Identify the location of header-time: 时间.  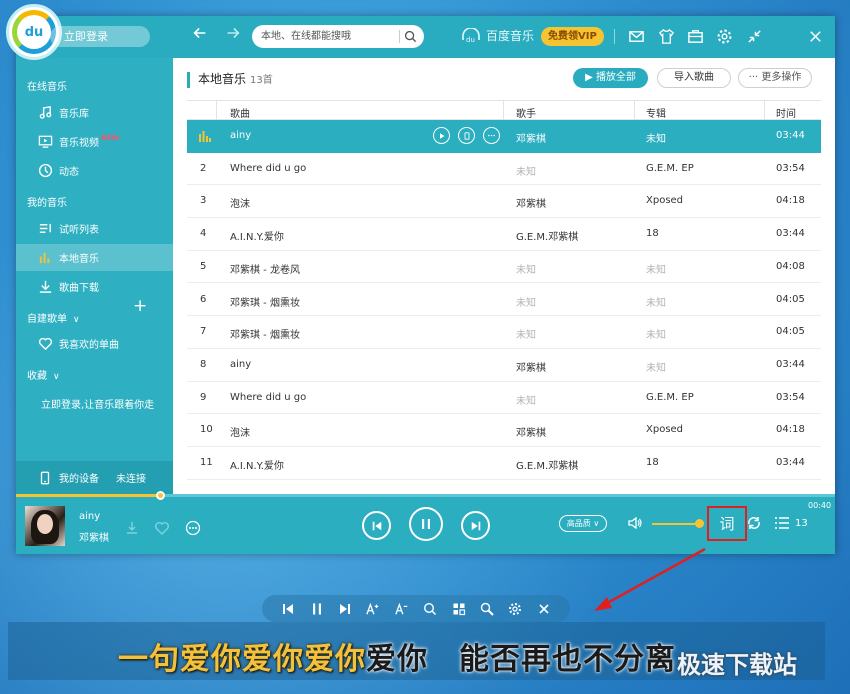
(786, 112).